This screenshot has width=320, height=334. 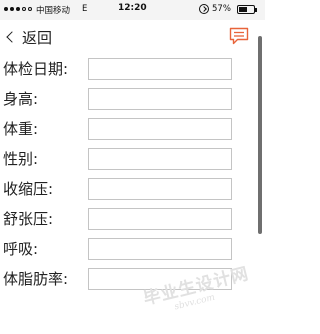 What do you see at coordinates (160, 129) in the screenshot?
I see `weight-input` at bounding box center [160, 129].